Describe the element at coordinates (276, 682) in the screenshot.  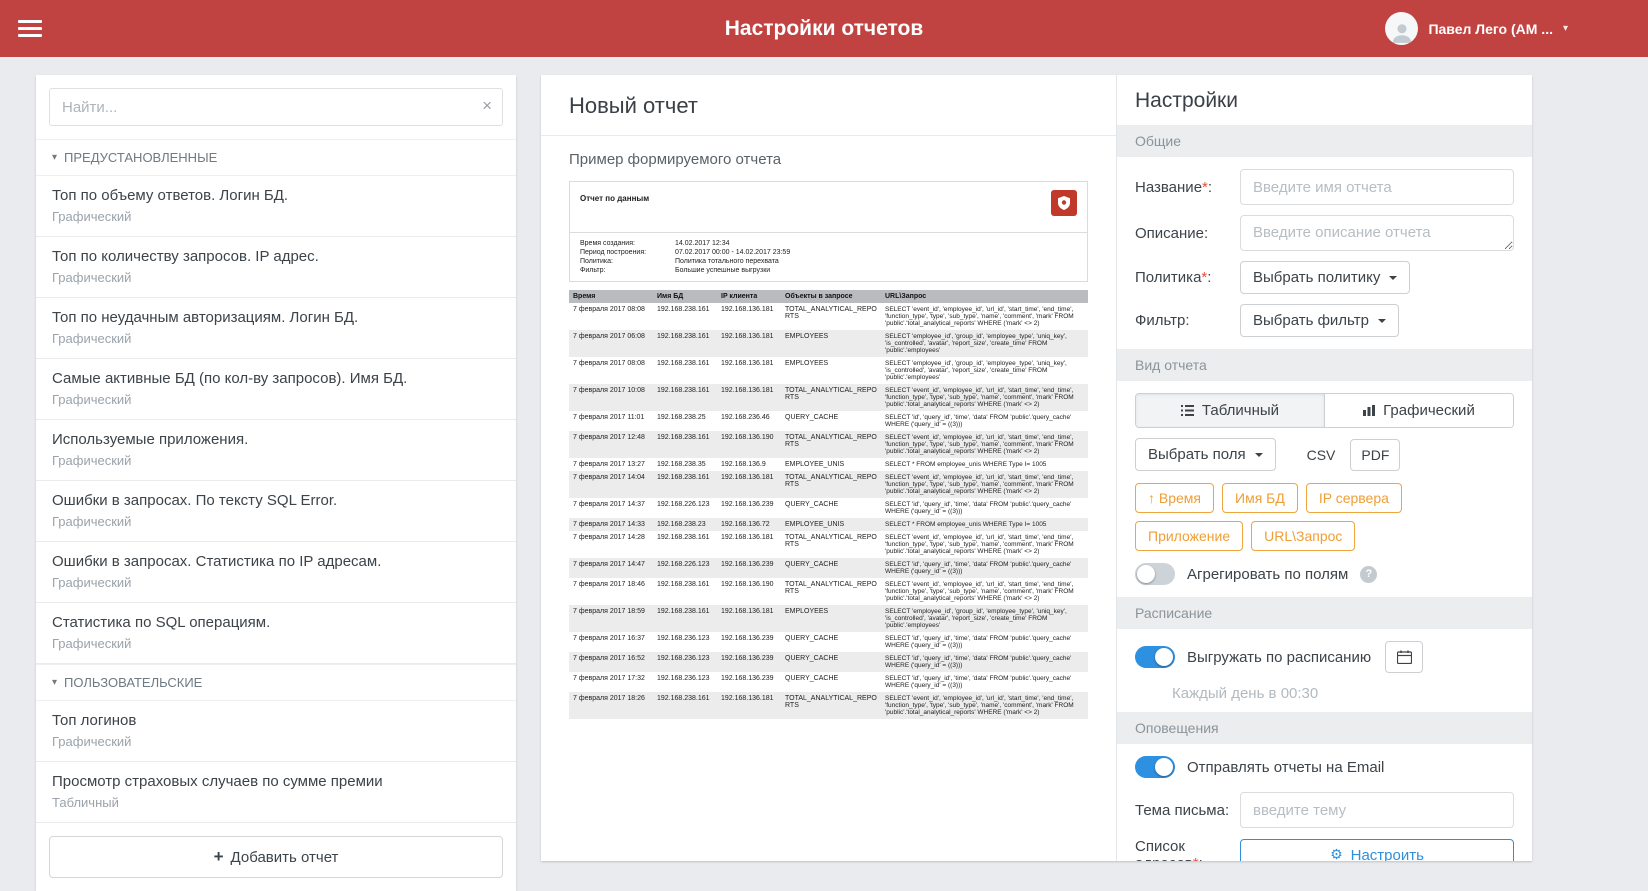
I see `section-custom: ▾ ПОЛЬЗОВАТЕЛЬСКИЕ` at that location.